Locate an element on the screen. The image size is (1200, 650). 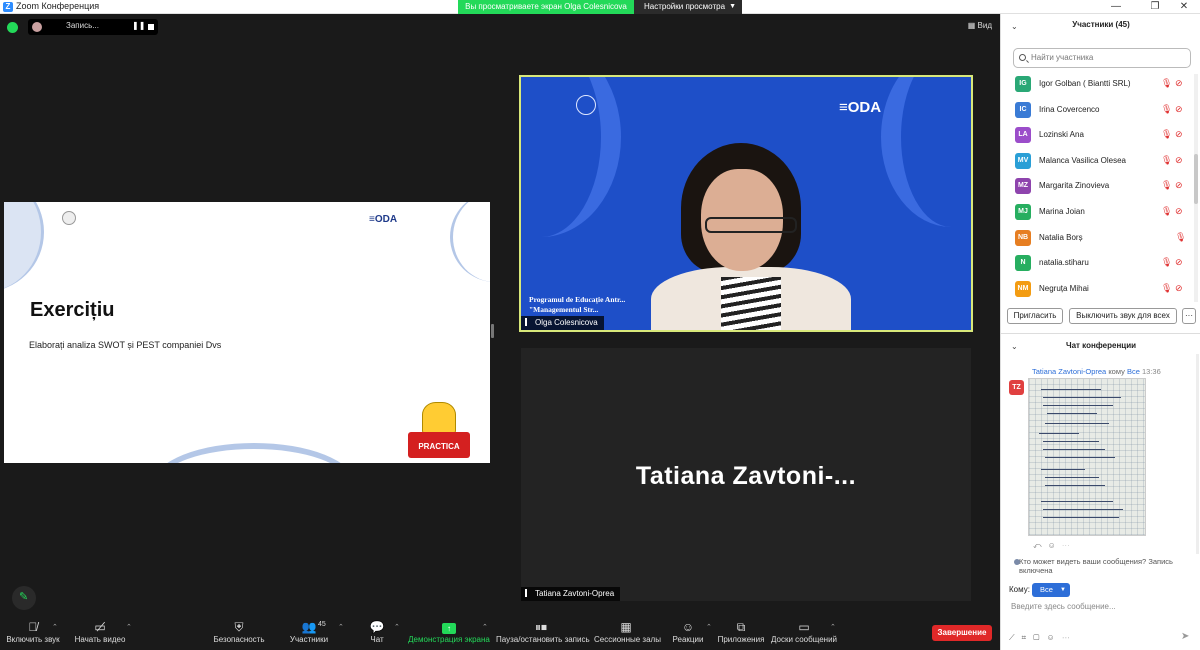
reactions-options-caret: ⌃ is located at coordinates (709, 627).